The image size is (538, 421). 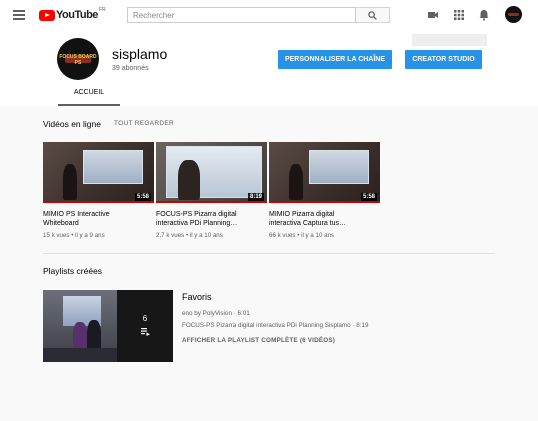 I want to click on playlist-thumbnail: 6, so click(x=108, y=326).